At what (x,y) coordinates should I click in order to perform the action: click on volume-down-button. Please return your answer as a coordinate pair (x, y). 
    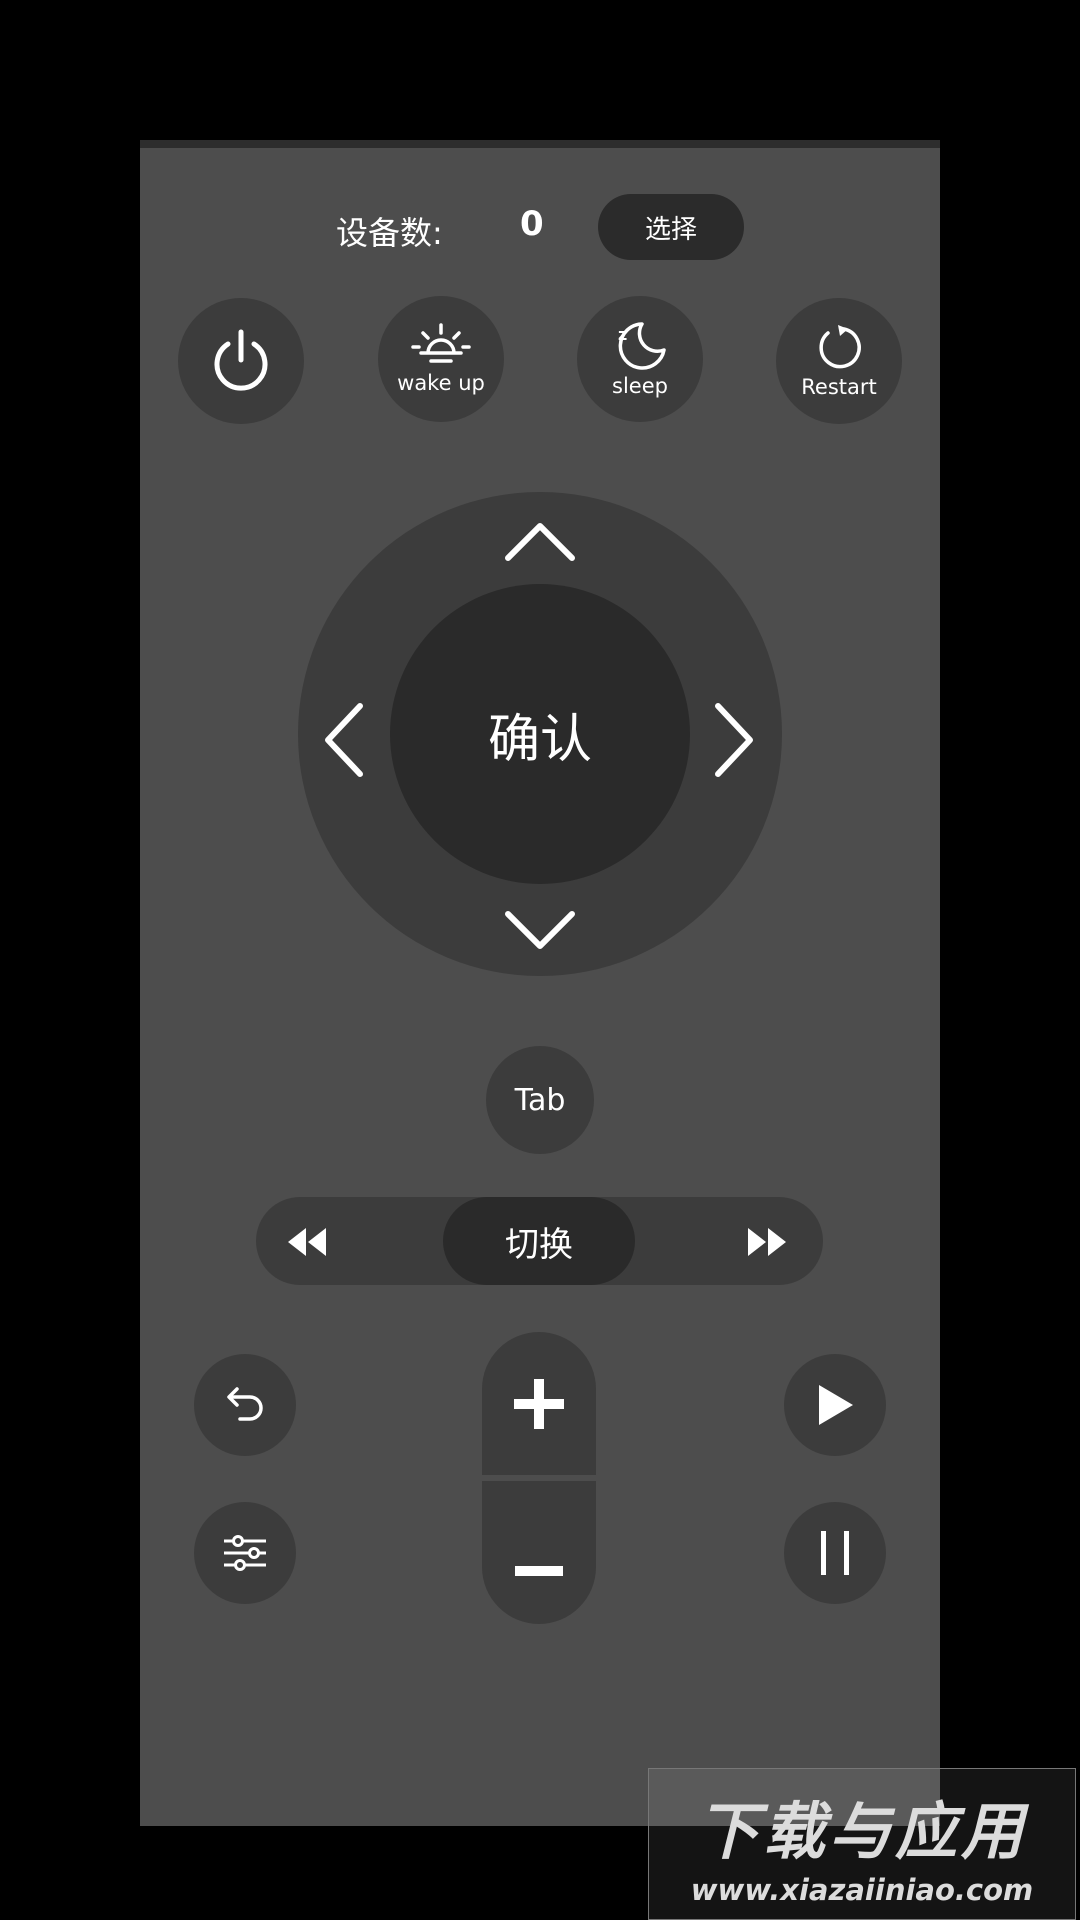
    Looking at the image, I should click on (539, 1552).